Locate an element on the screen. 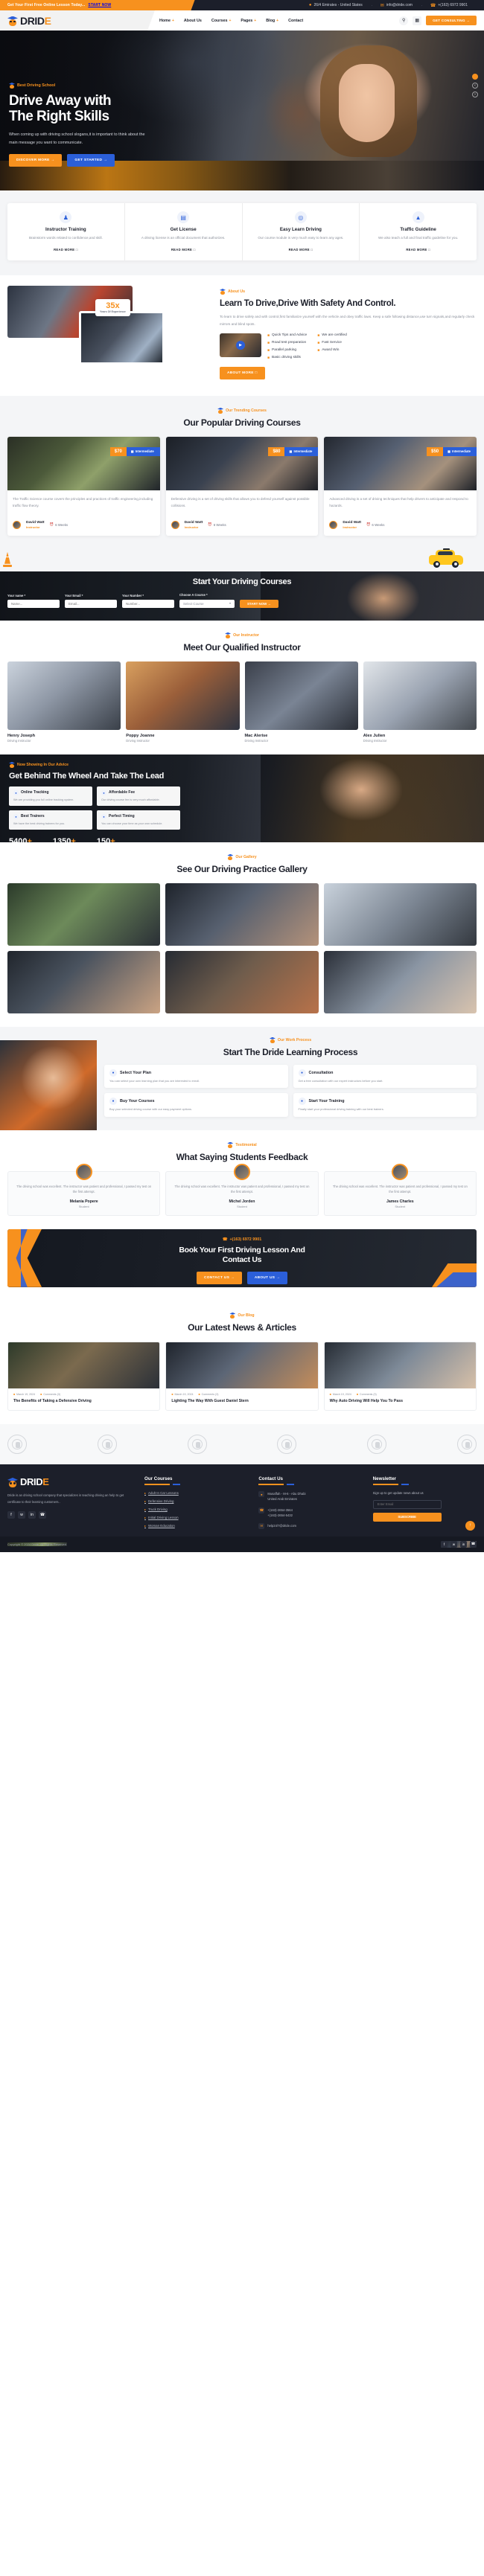 This screenshot has height=2576, width=484. footer-course-link: ▸ Woman Education is located at coordinates (196, 1526).